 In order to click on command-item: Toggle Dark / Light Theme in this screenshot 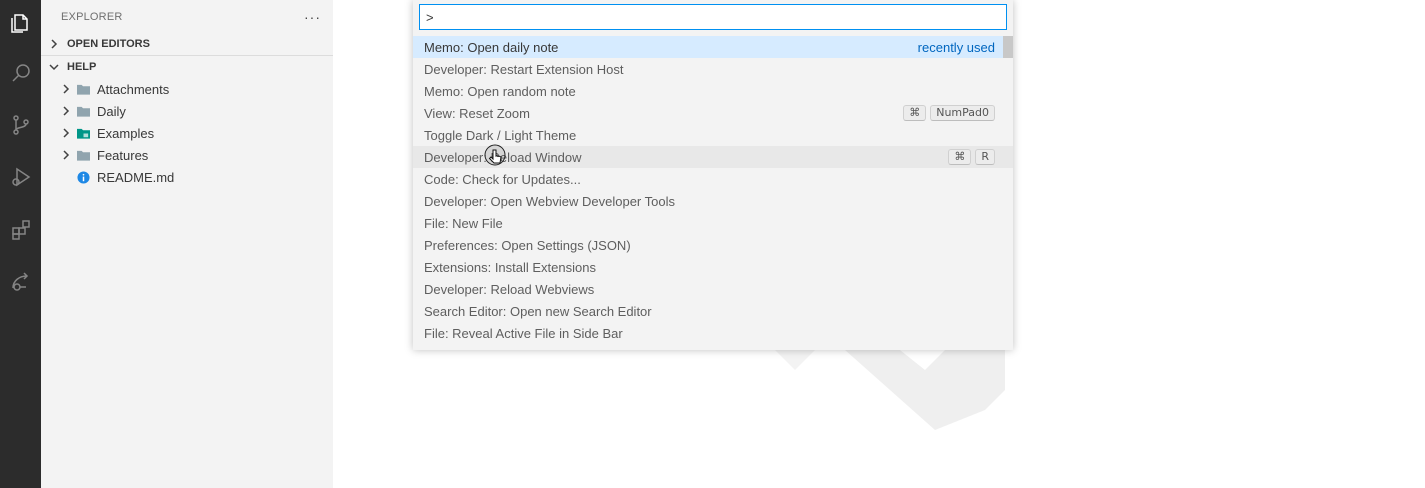, I will do `click(713, 135)`.